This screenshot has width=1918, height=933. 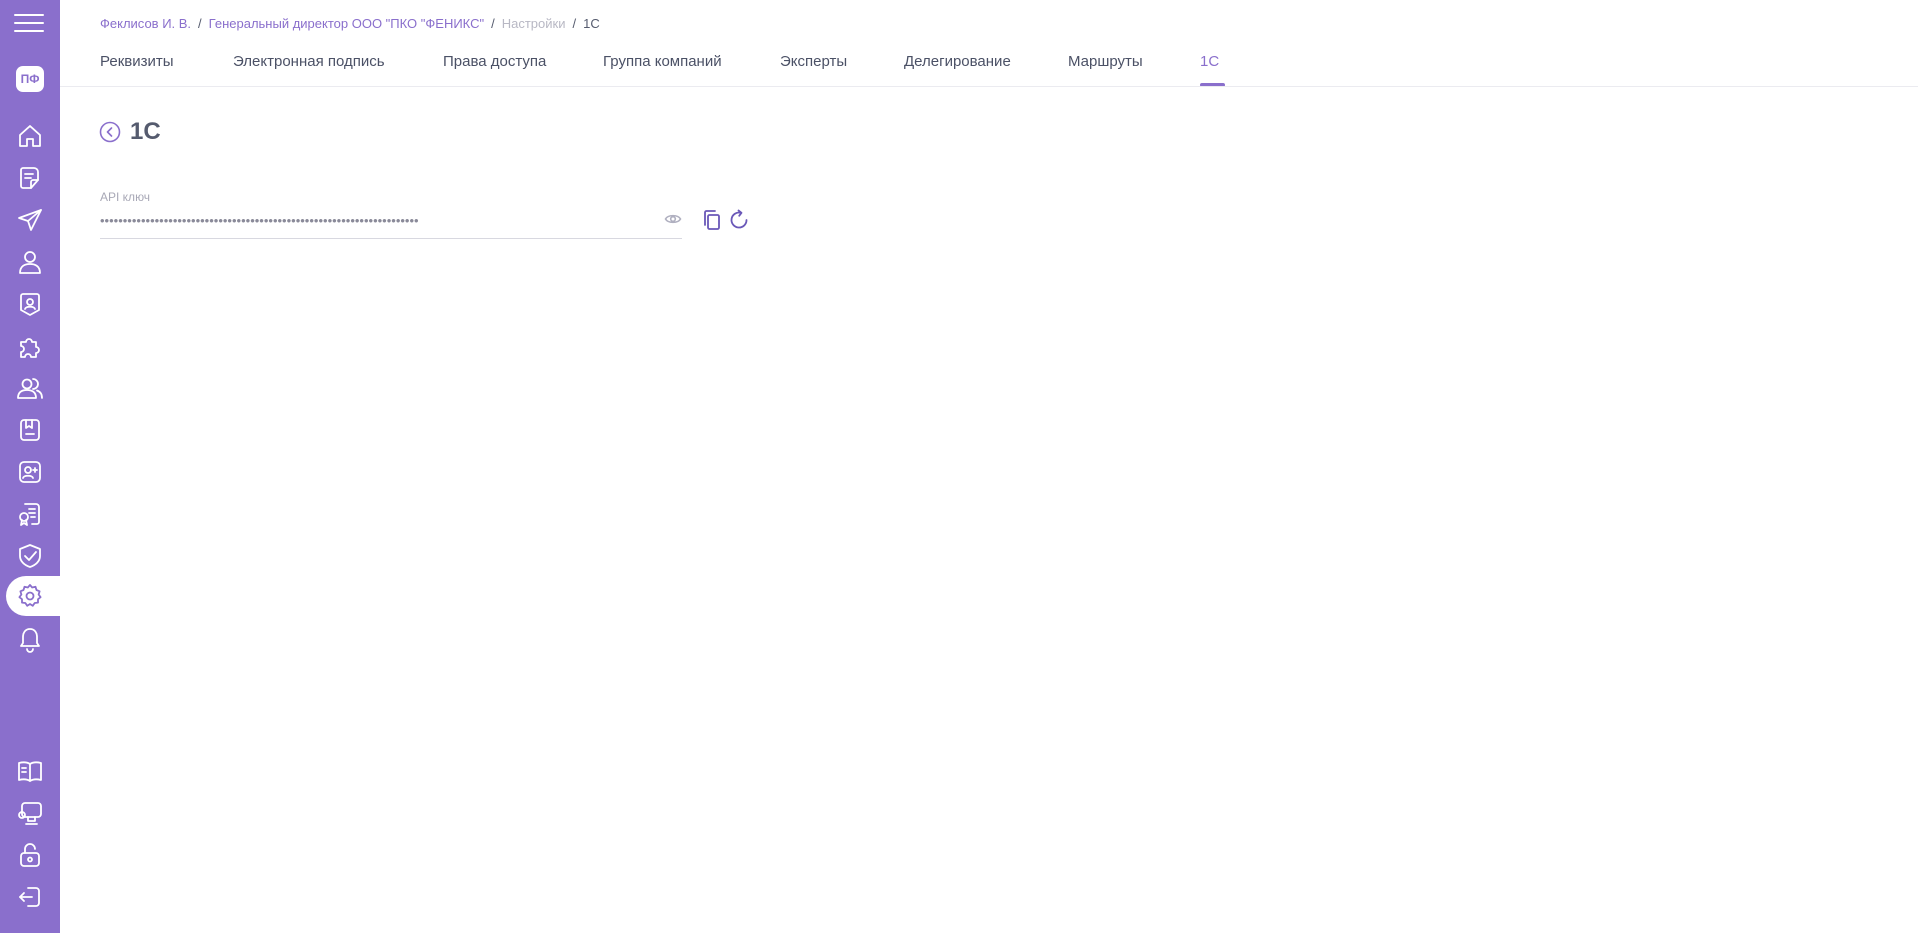 I want to click on monitor-icon, so click(x=30, y=813).